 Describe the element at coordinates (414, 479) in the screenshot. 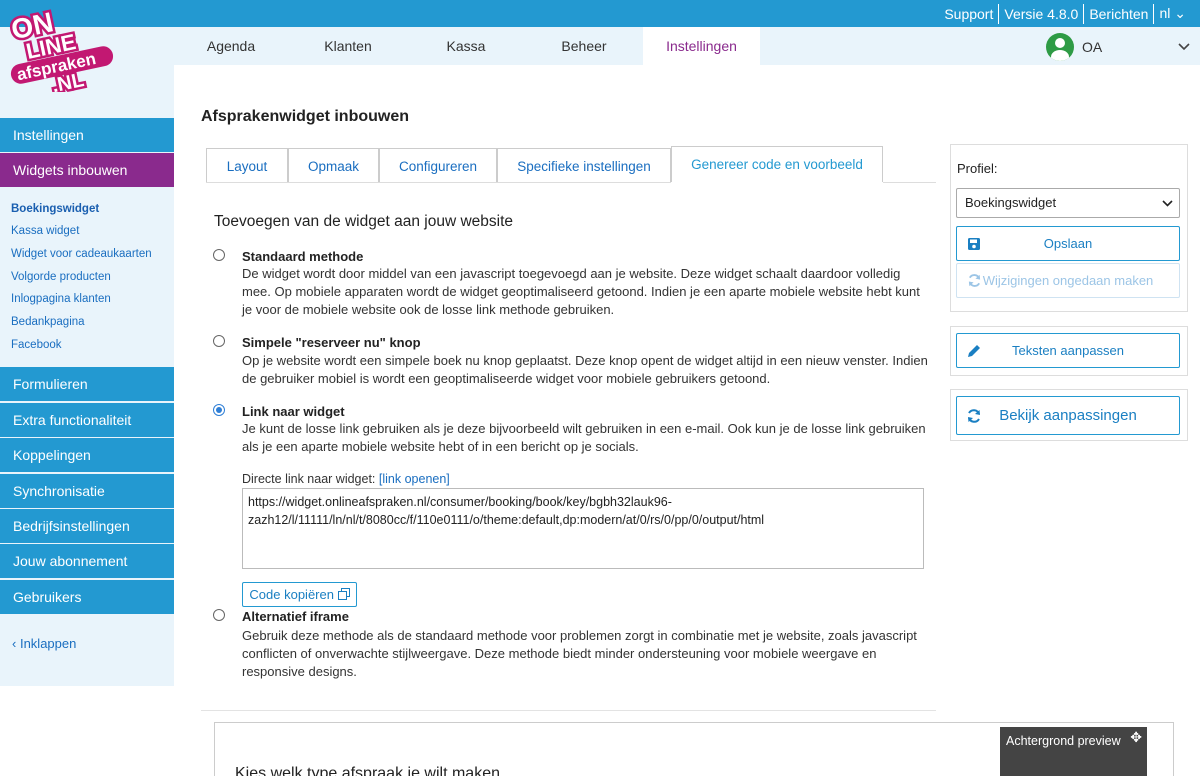

I see `open-link: [link openen]` at that location.